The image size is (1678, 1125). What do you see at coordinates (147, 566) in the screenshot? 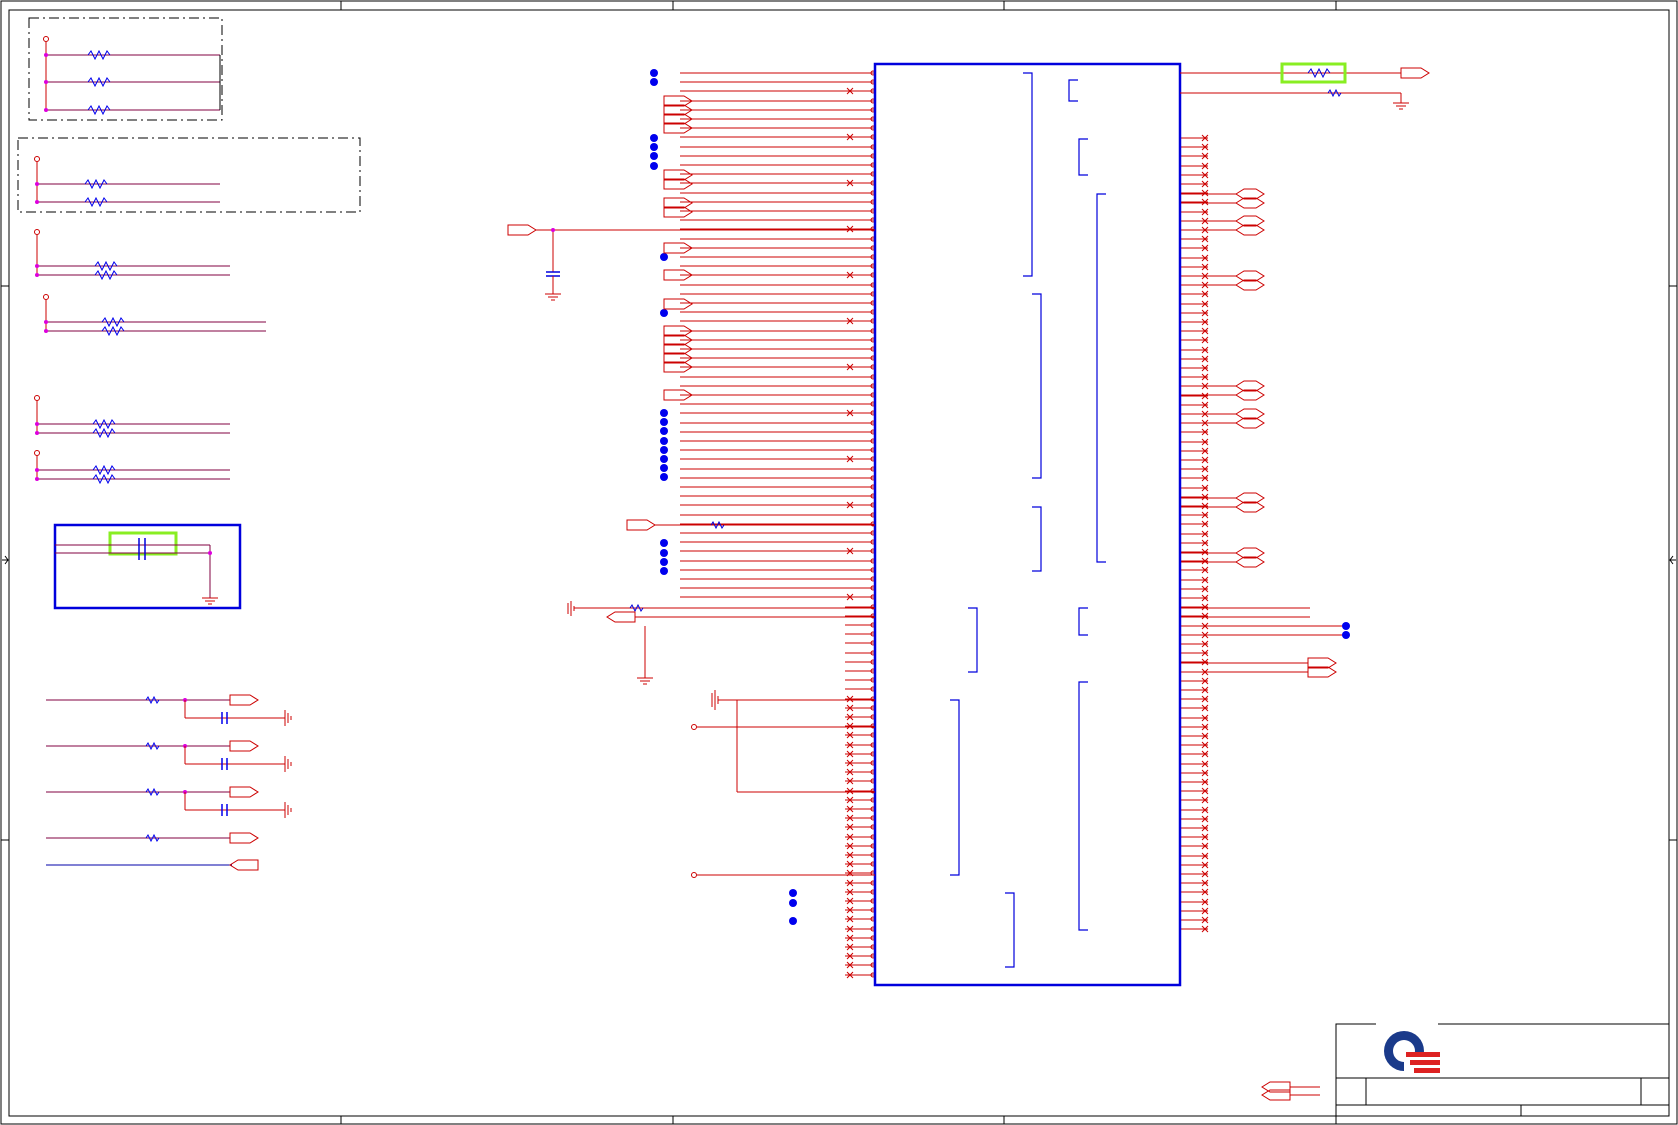
I see `crystal-block` at bounding box center [147, 566].